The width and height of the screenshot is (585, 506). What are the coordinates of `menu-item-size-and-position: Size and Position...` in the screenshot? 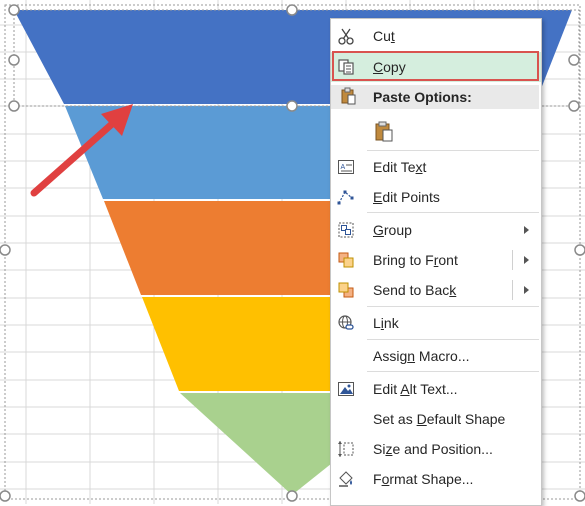 It's located at (436, 449).